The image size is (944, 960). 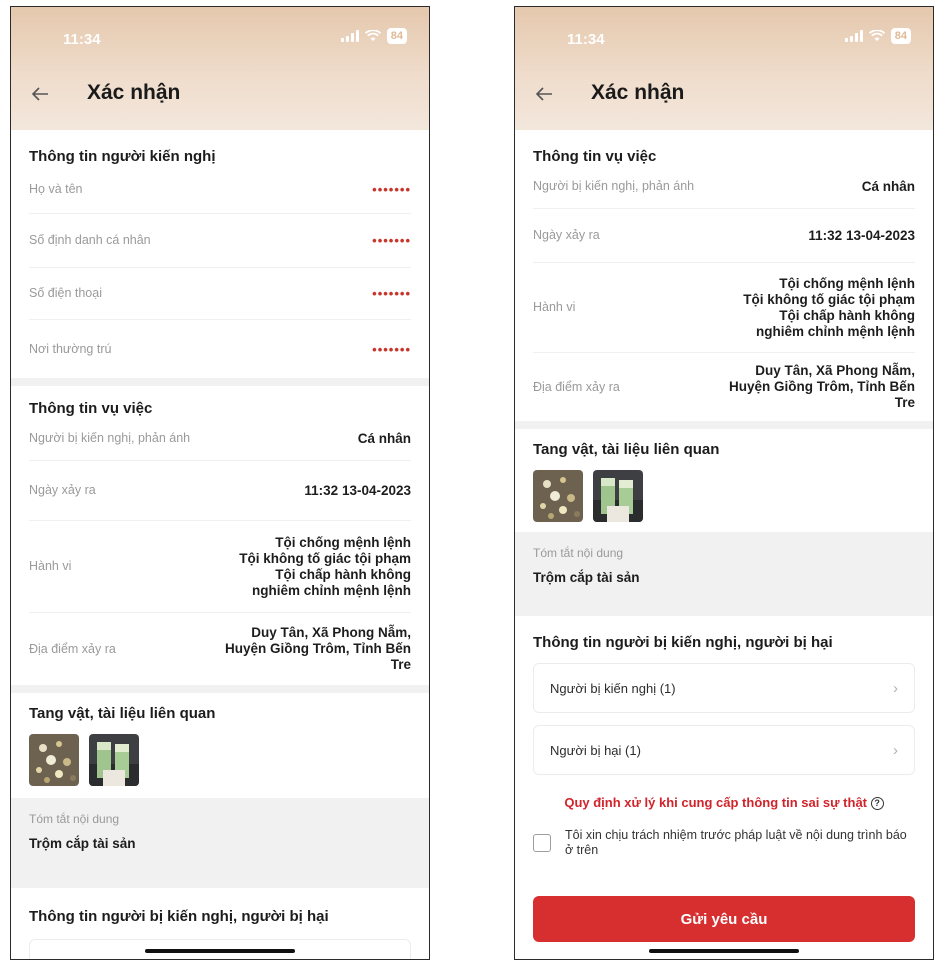 What do you see at coordinates (220, 241) in the screenshot?
I see `info-row: Số định danh cá nhân •••••••` at bounding box center [220, 241].